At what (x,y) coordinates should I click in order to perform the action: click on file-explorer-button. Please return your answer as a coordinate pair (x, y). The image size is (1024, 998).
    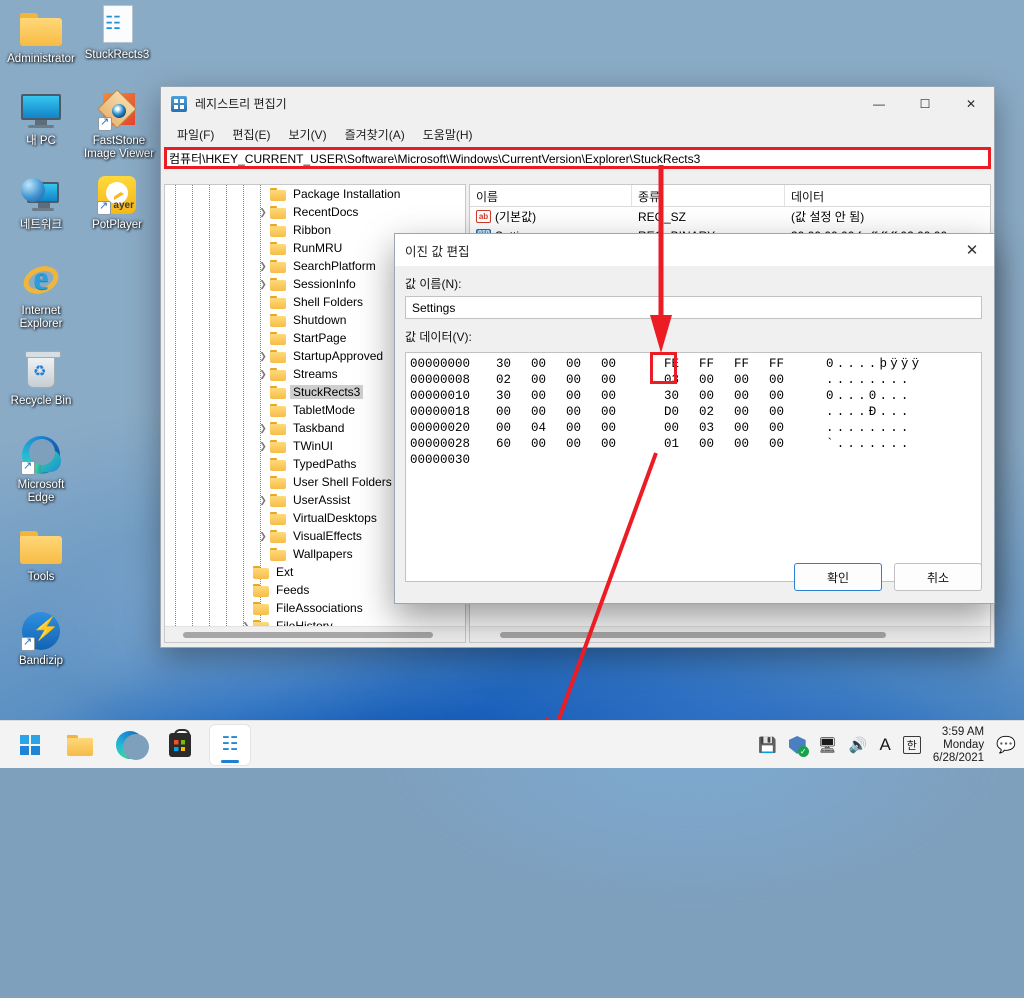
    Looking at the image, I should click on (80, 745).